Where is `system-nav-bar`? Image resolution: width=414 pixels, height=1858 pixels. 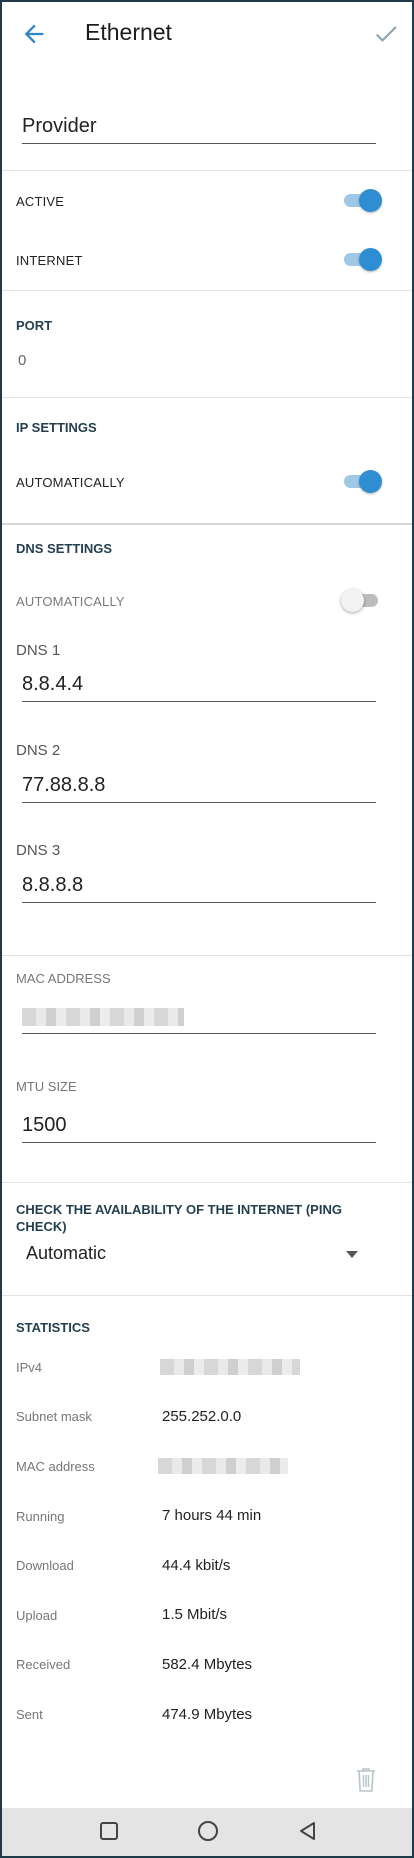
system-nav-bar is located at coordinates (207, 1832).